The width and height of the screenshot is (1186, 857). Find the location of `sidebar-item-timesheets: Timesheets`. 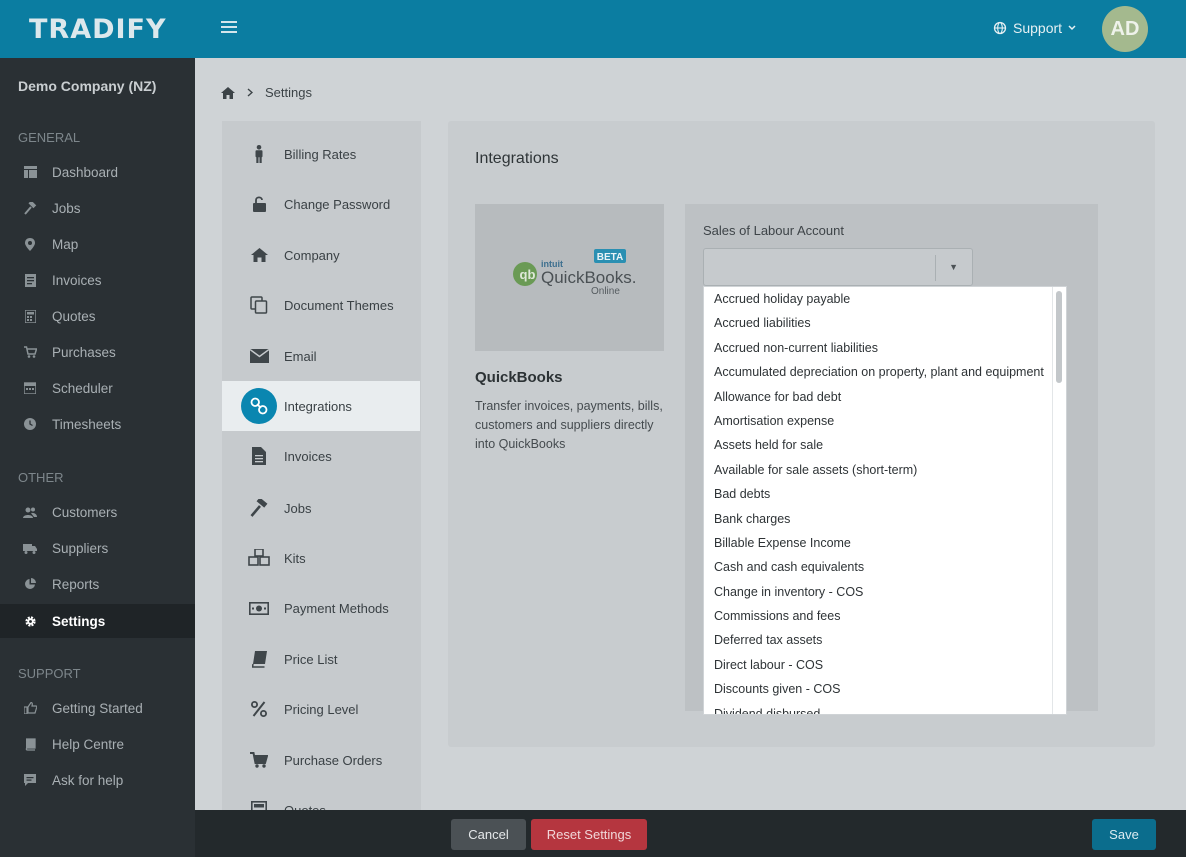

sidebar-item-timesheets: Timesheets is located at coordinates (97, 424).